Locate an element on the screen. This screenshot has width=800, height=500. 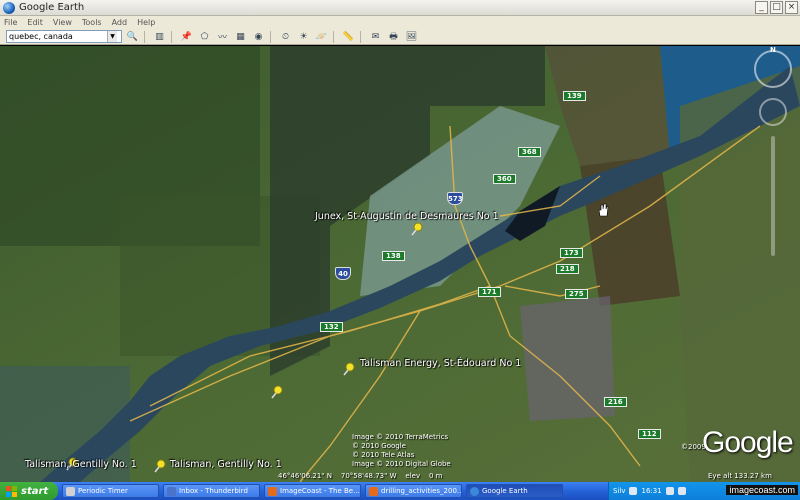
search-button: 🔍 is located at coordinates (132, 37).